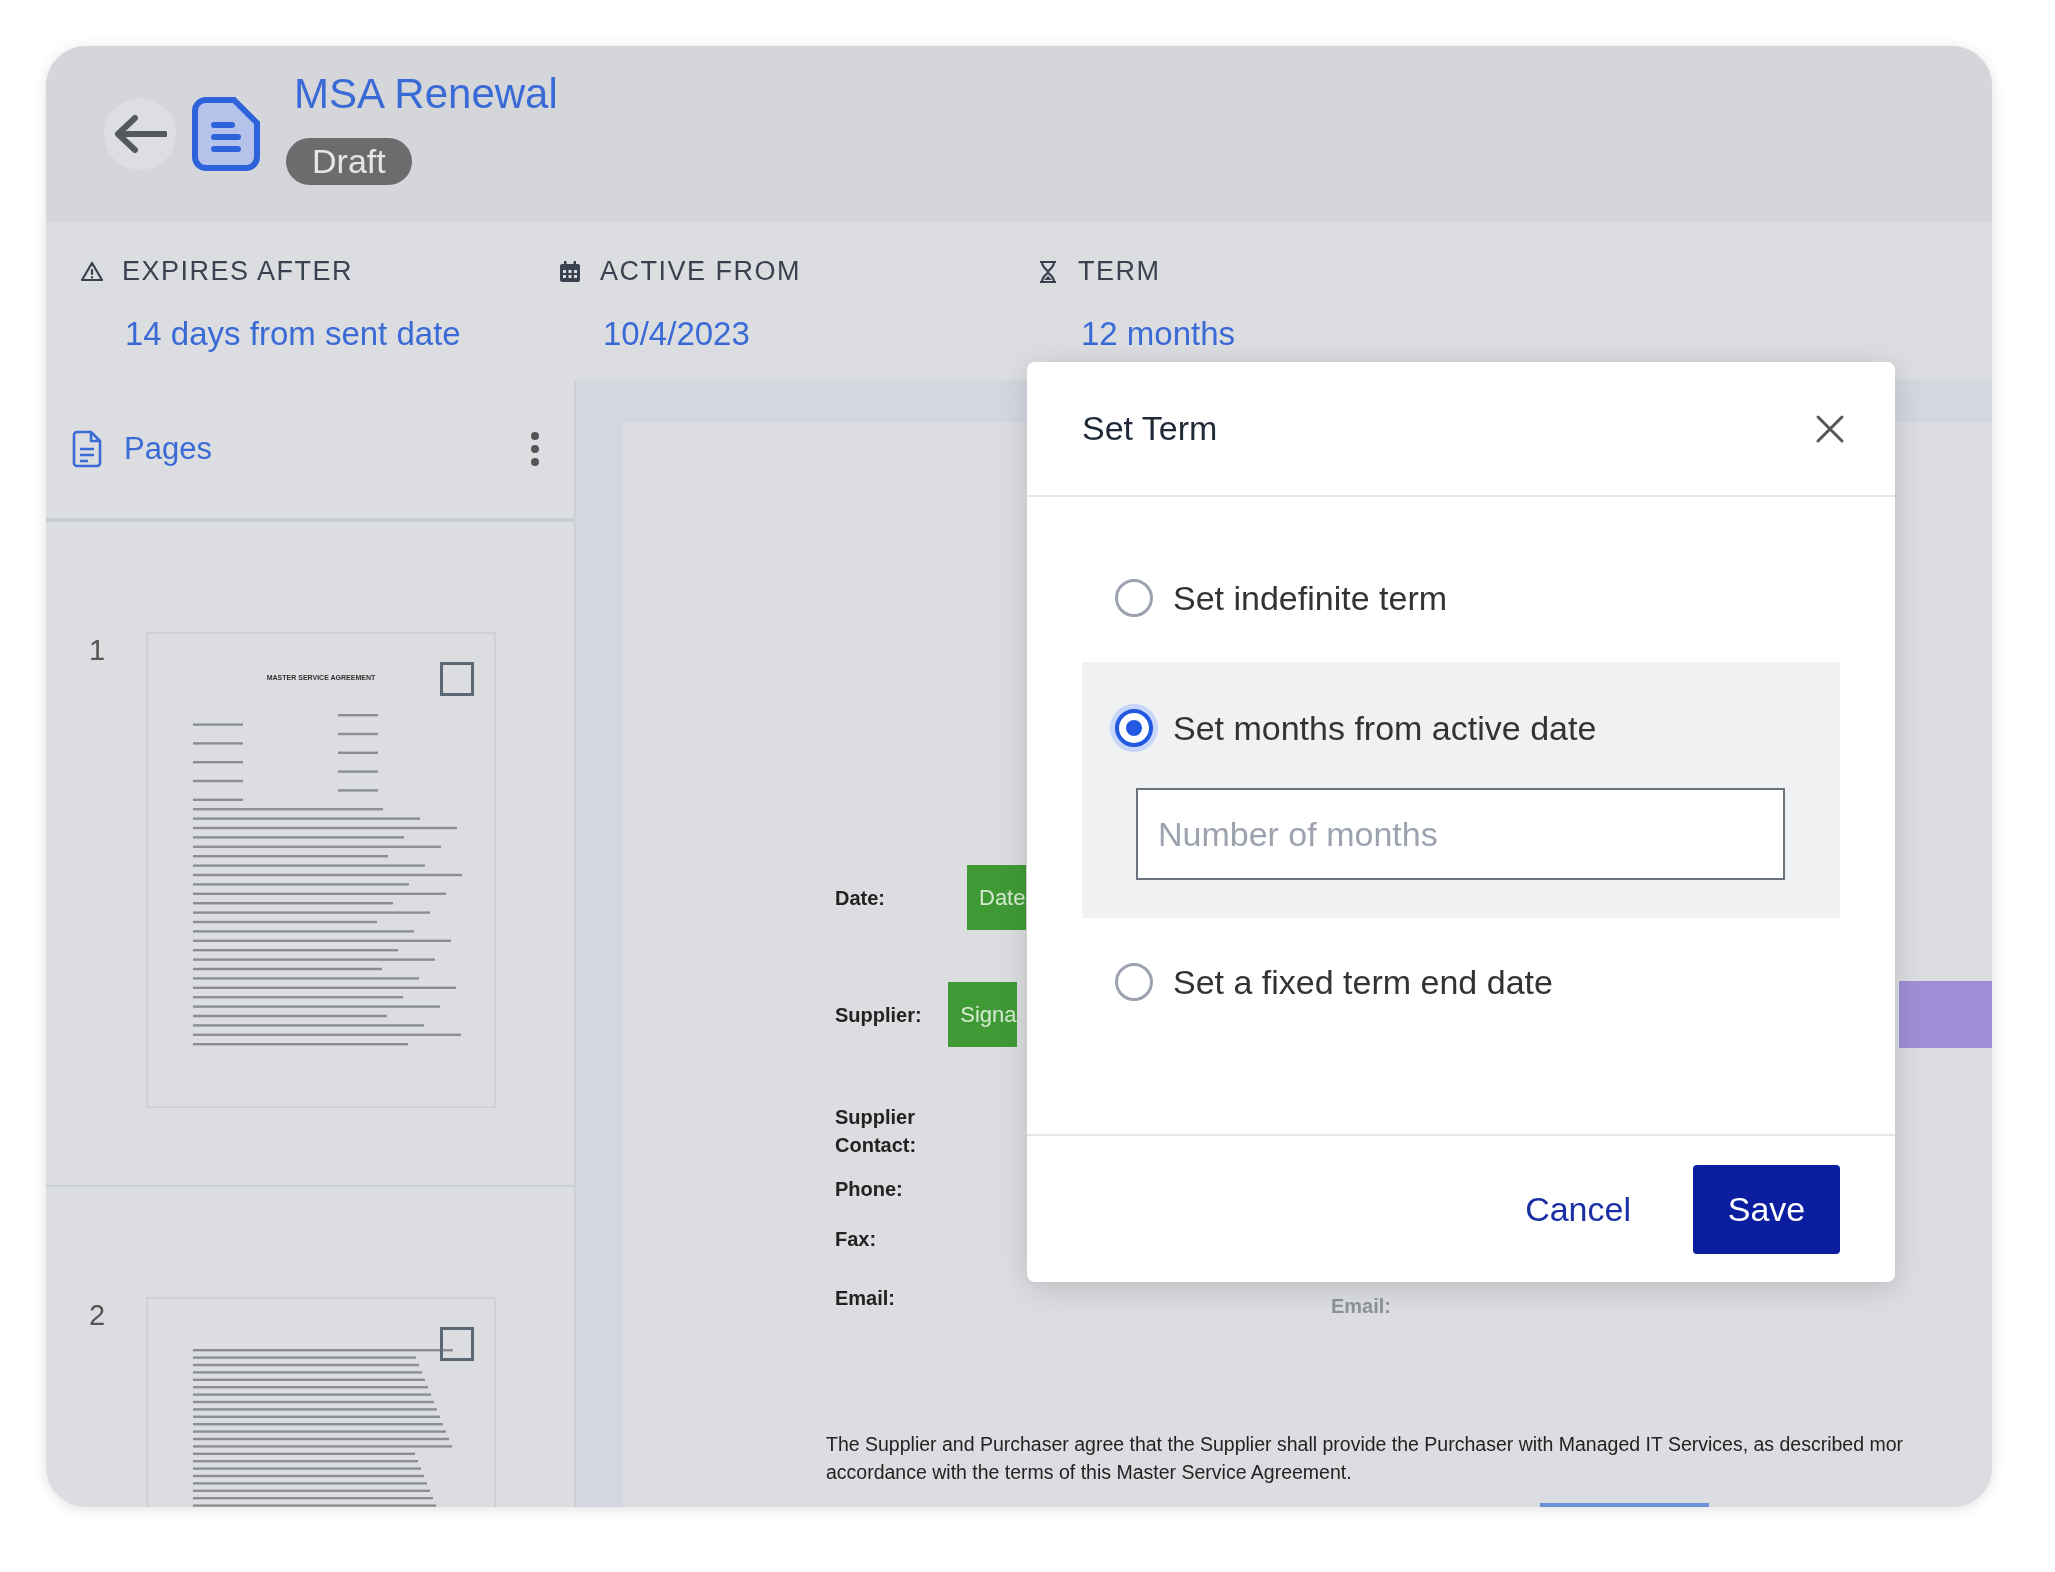 Image resolution: width=2055 pixels, height=1572 pixels. Describe the element at coordinates (92, 271) in the screenshot. I see `warning-icon` at that location.